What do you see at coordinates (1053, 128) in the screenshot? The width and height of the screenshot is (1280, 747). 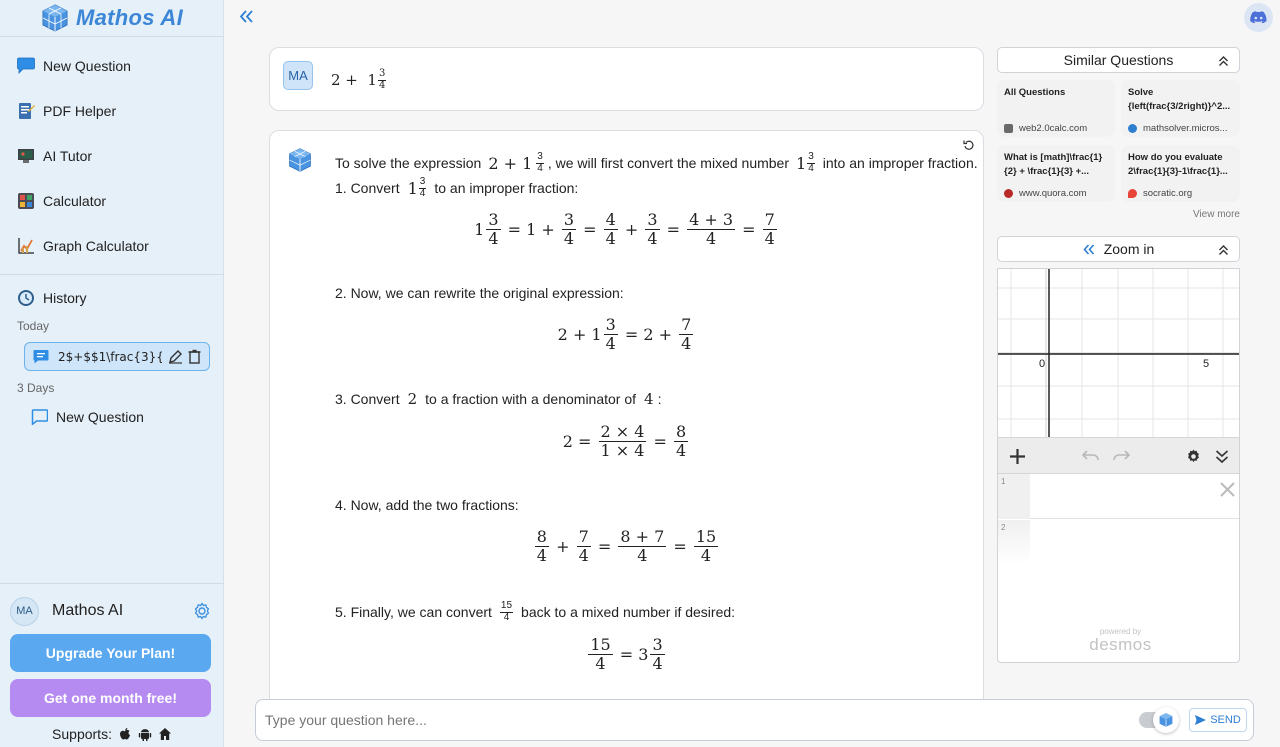 I see `similar-question-source: web2.0calc.com` at bounding box center [1053, 128].